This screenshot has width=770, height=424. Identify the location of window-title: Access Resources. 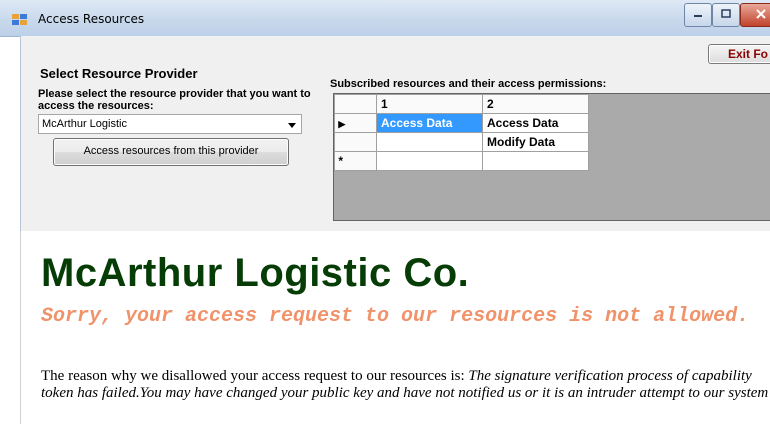
(91, 19).